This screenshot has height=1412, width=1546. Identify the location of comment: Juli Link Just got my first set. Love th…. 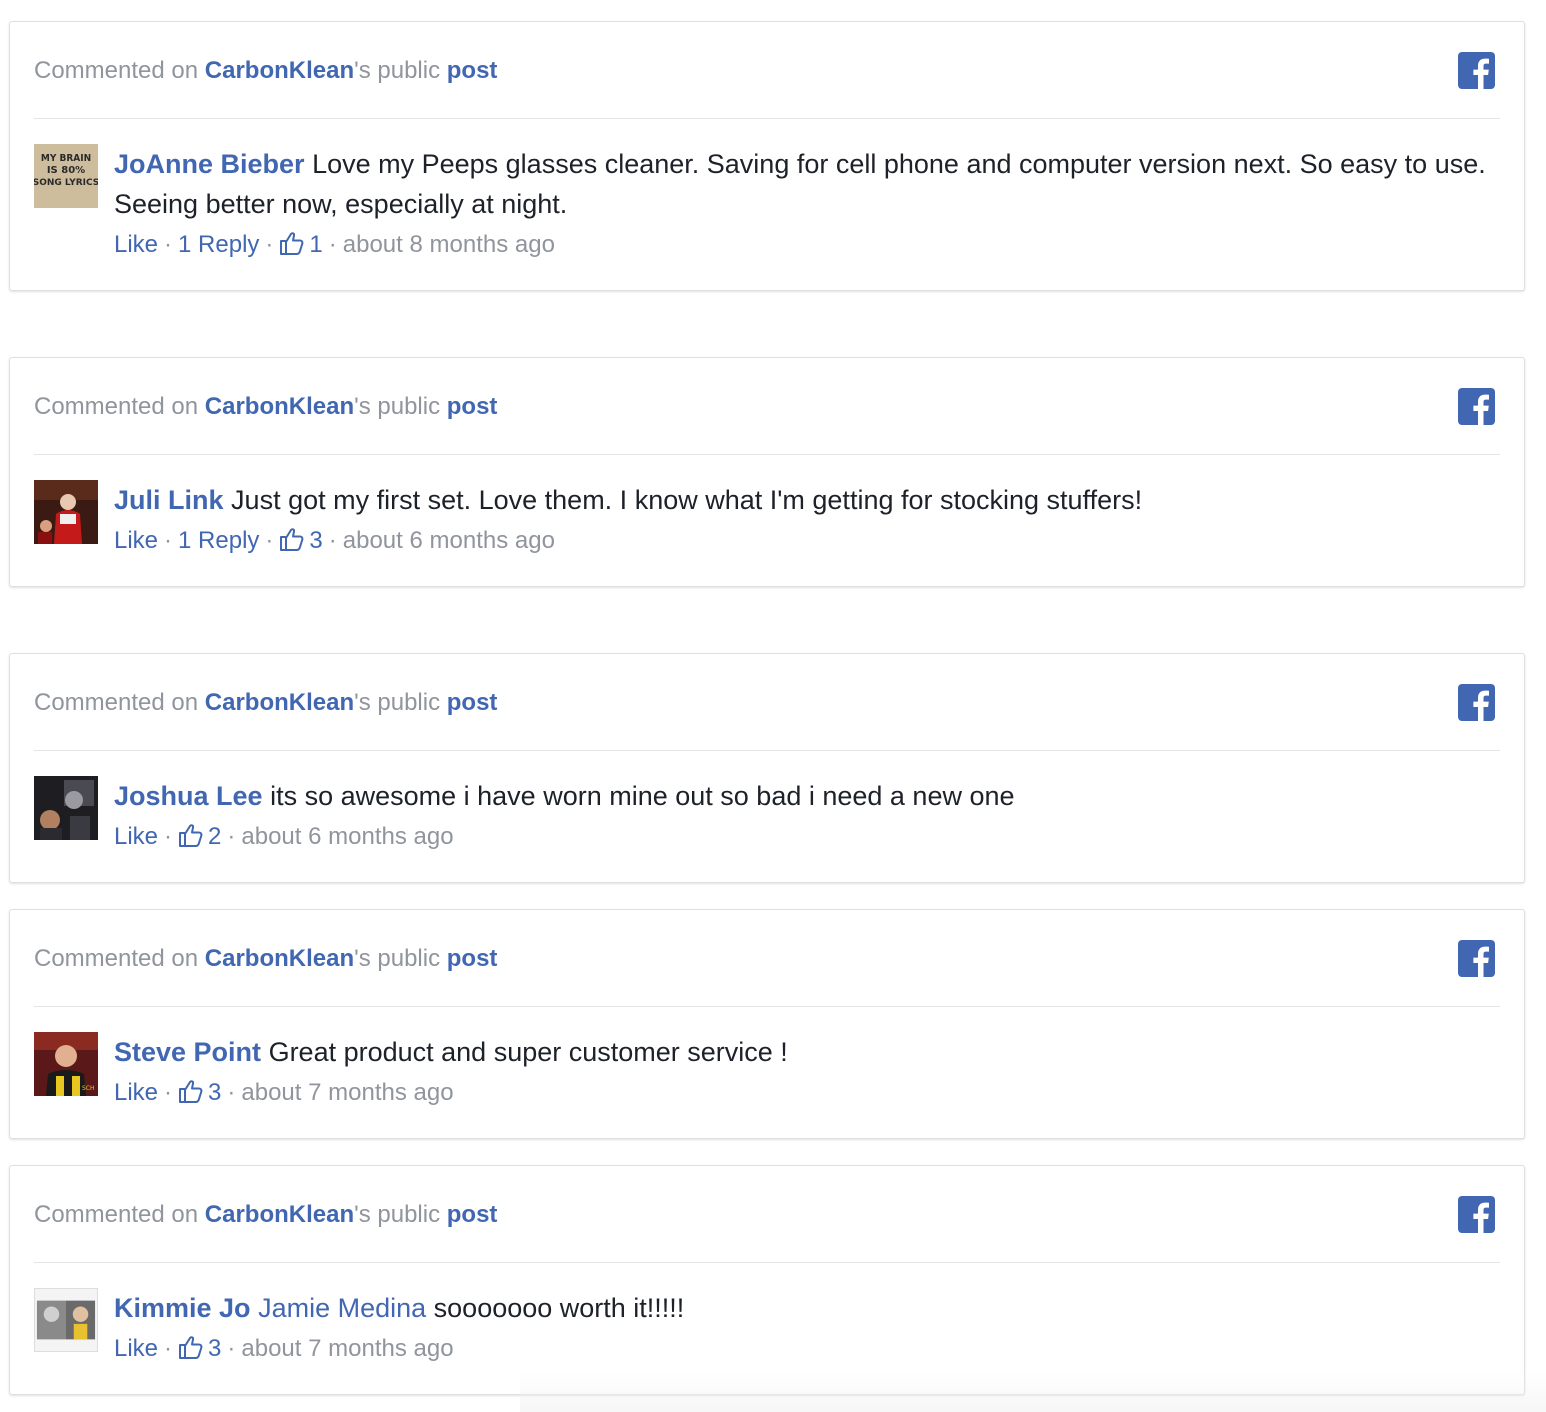
(767, 518).